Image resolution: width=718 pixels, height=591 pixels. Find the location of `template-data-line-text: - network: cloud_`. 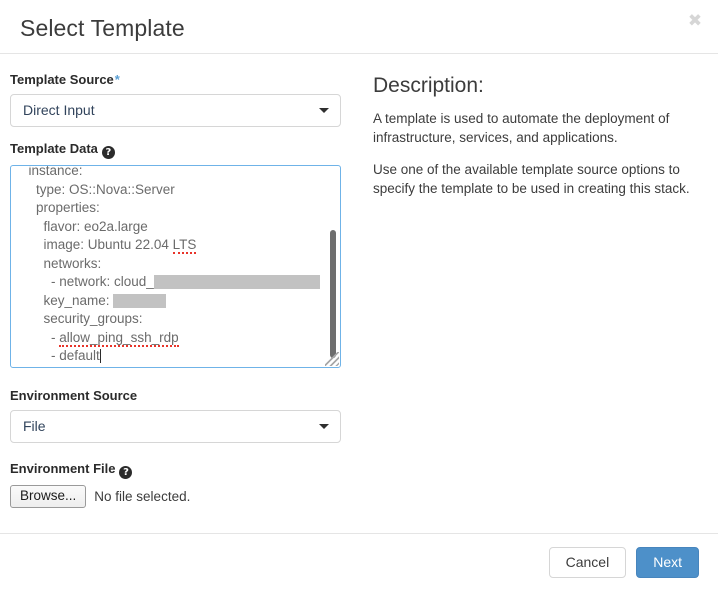

template-data-line-text: - network: cloud_ is located at coordinates (87, 281).